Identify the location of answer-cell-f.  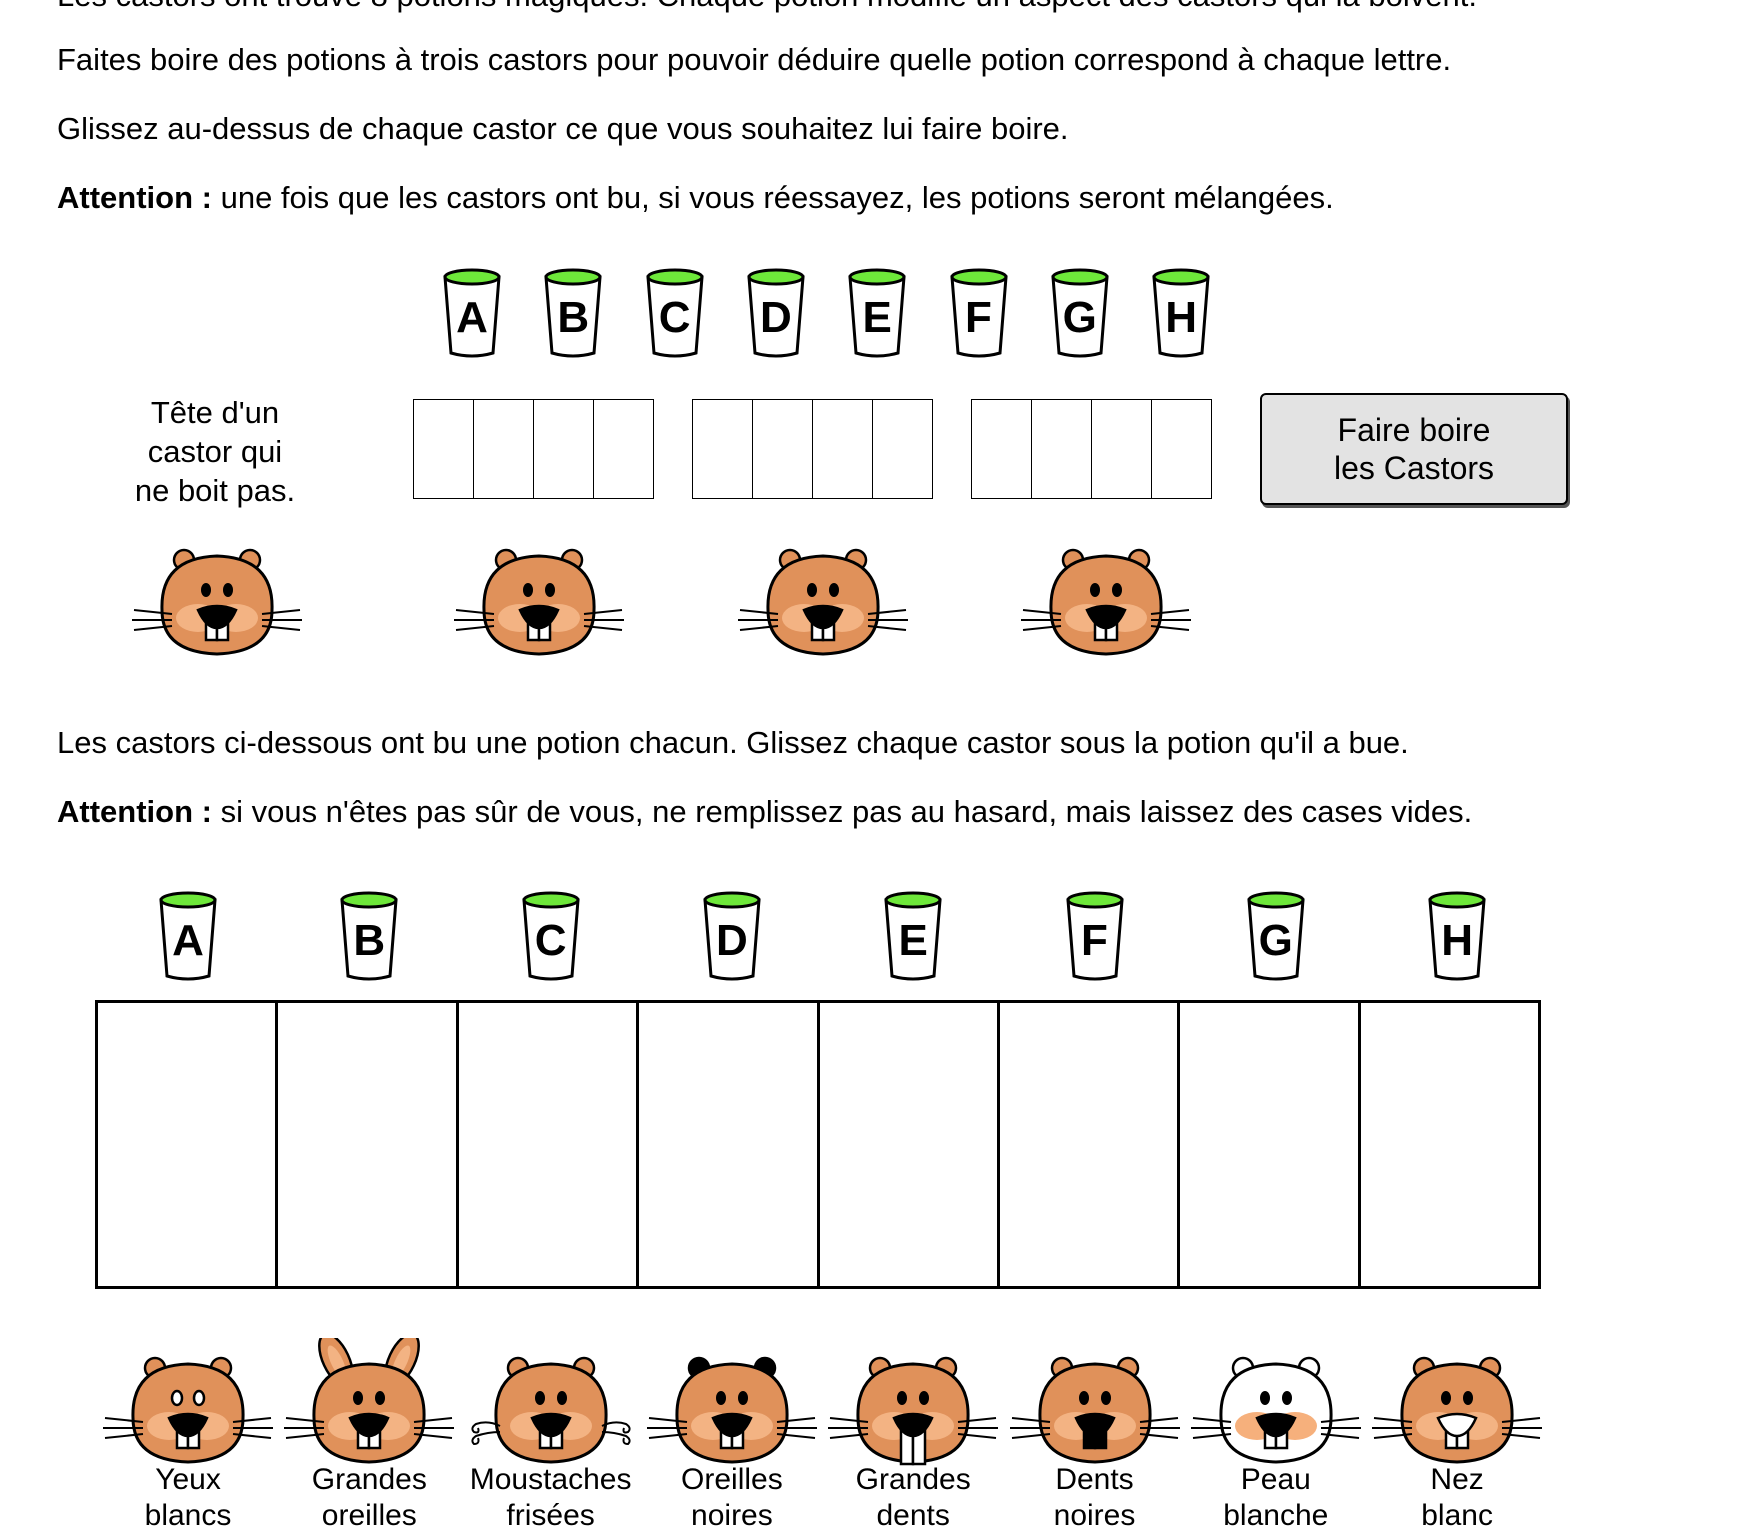
(1086, 1144).